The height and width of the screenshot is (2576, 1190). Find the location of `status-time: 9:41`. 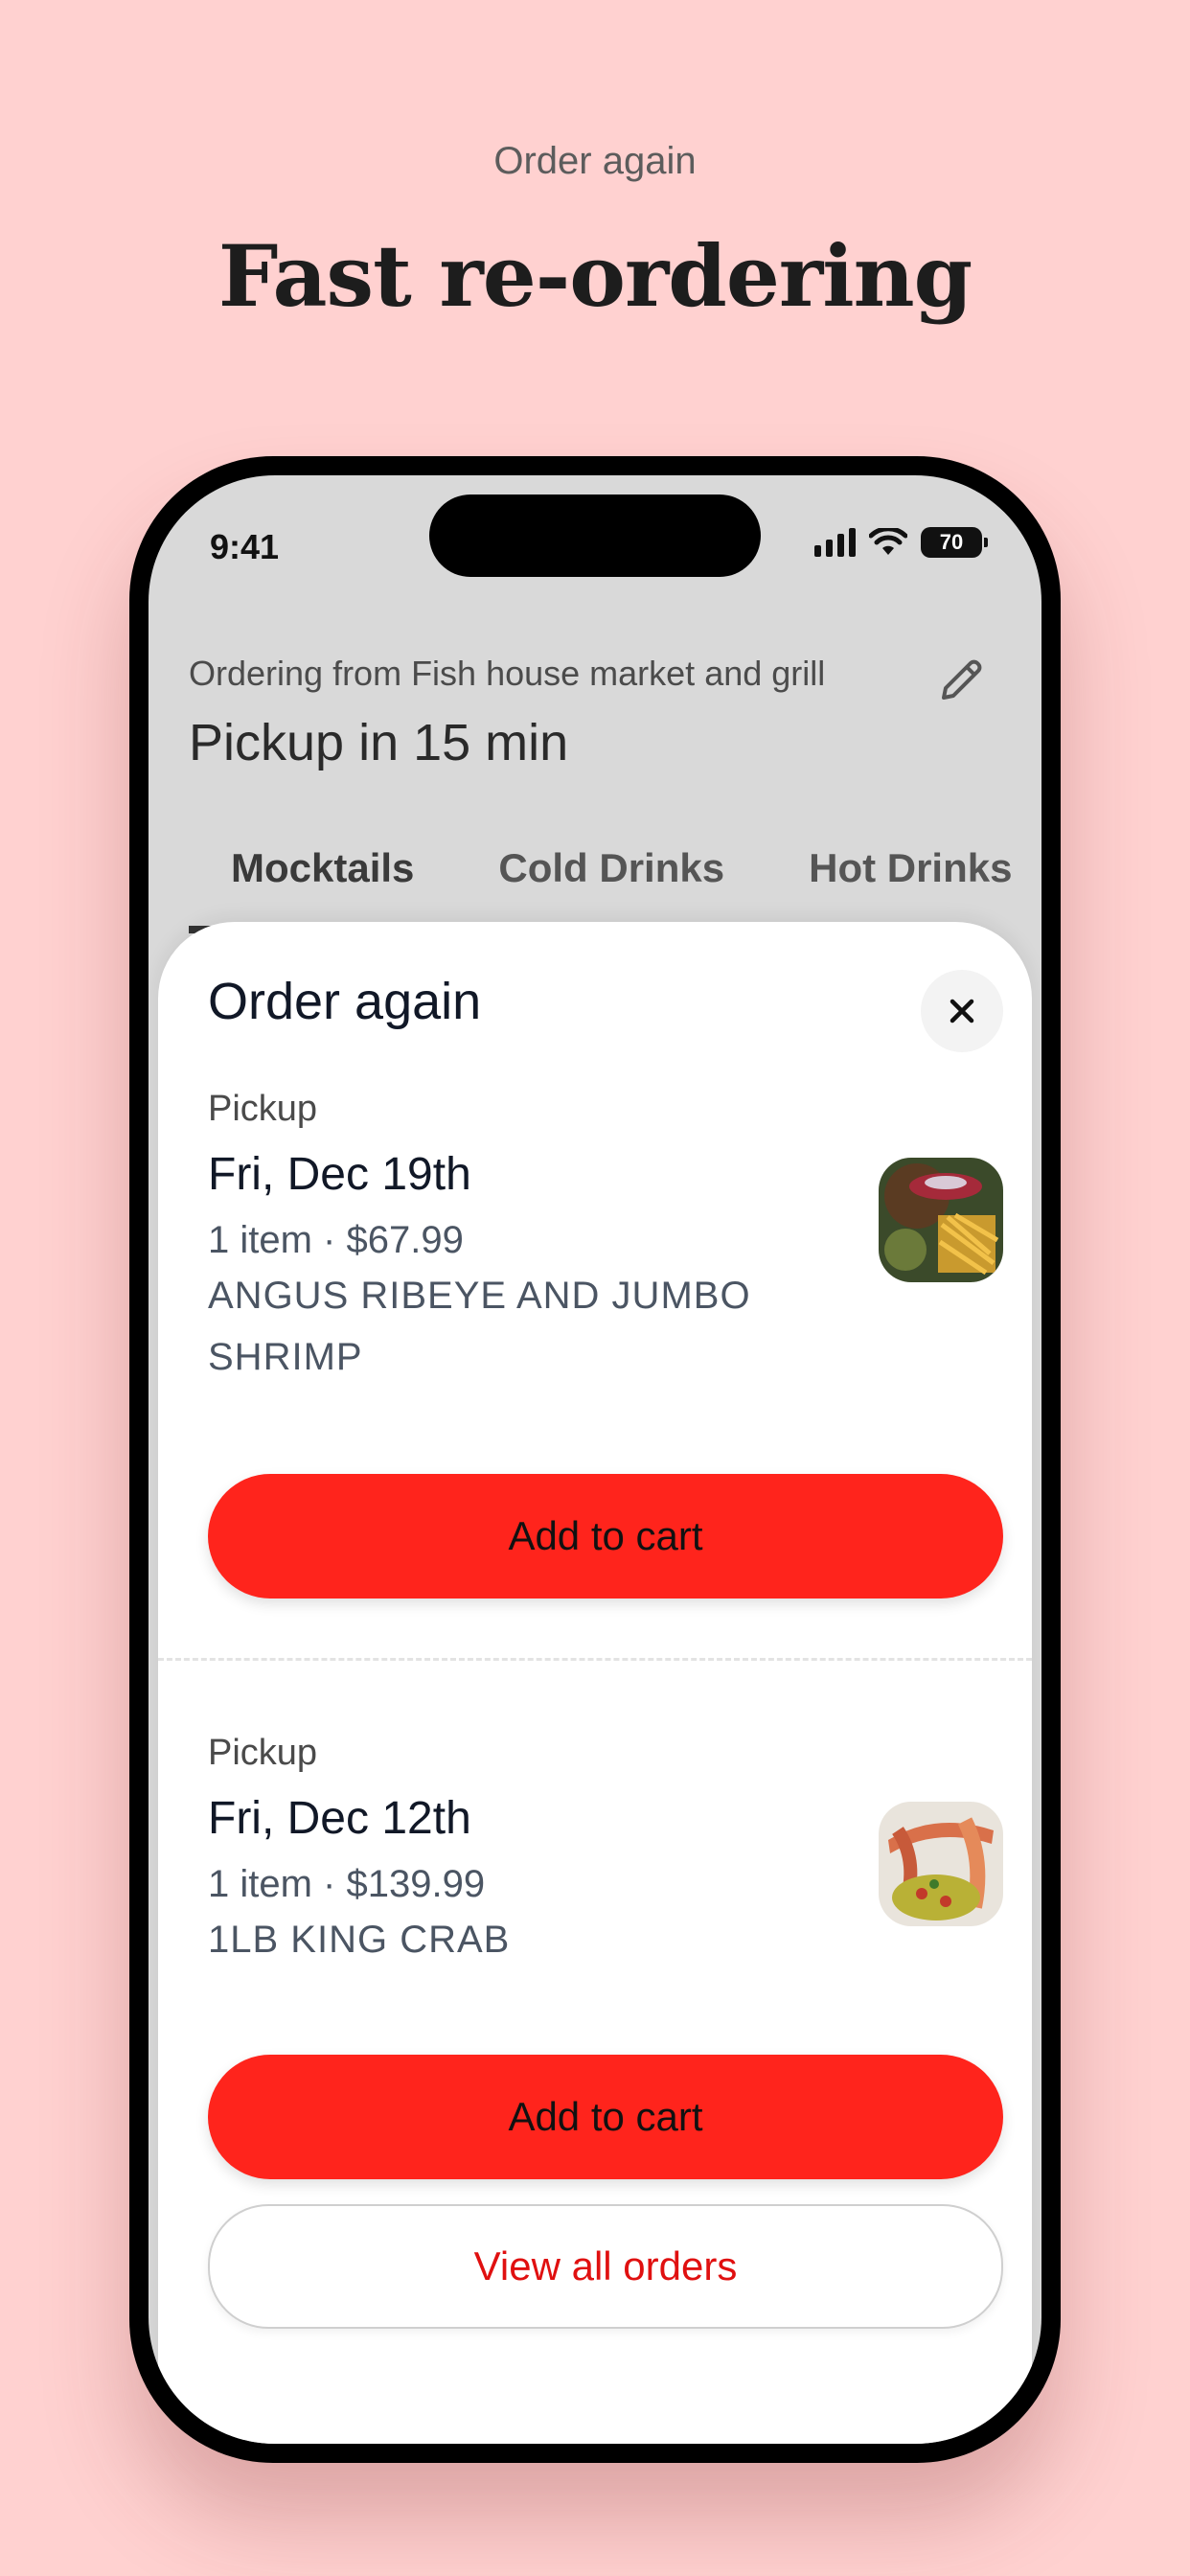

status-time: 9:41 is located at coordinates (245, 546).